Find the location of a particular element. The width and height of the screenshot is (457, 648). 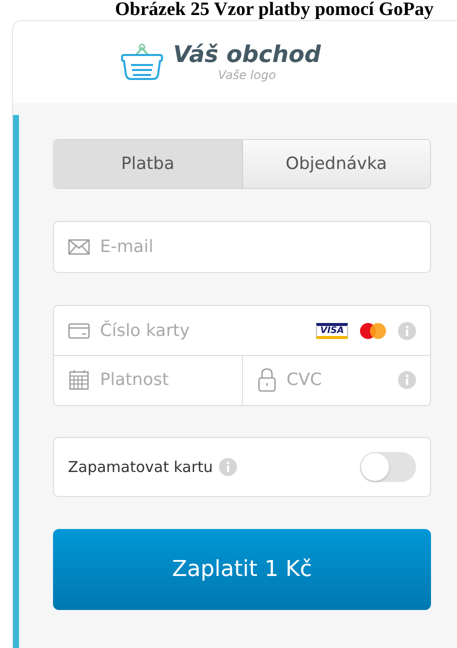

envelope-icon is located at coordinates (79, 247).